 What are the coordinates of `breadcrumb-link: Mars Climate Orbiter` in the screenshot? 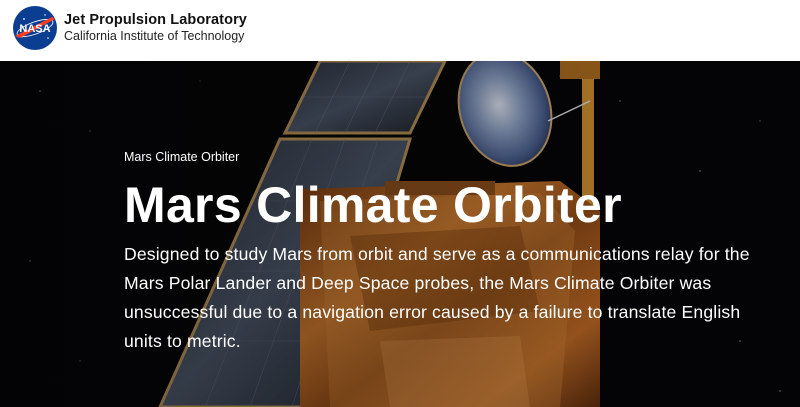 It's located at (181, 157).